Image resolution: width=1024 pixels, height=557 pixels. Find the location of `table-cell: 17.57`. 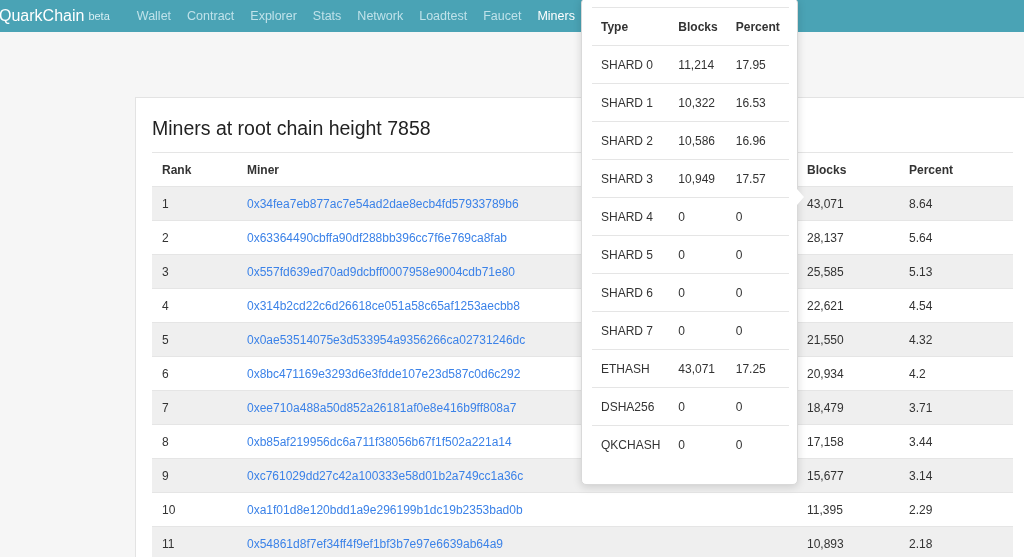

table-cell: 17.57 is located at coordinates (757, 178).